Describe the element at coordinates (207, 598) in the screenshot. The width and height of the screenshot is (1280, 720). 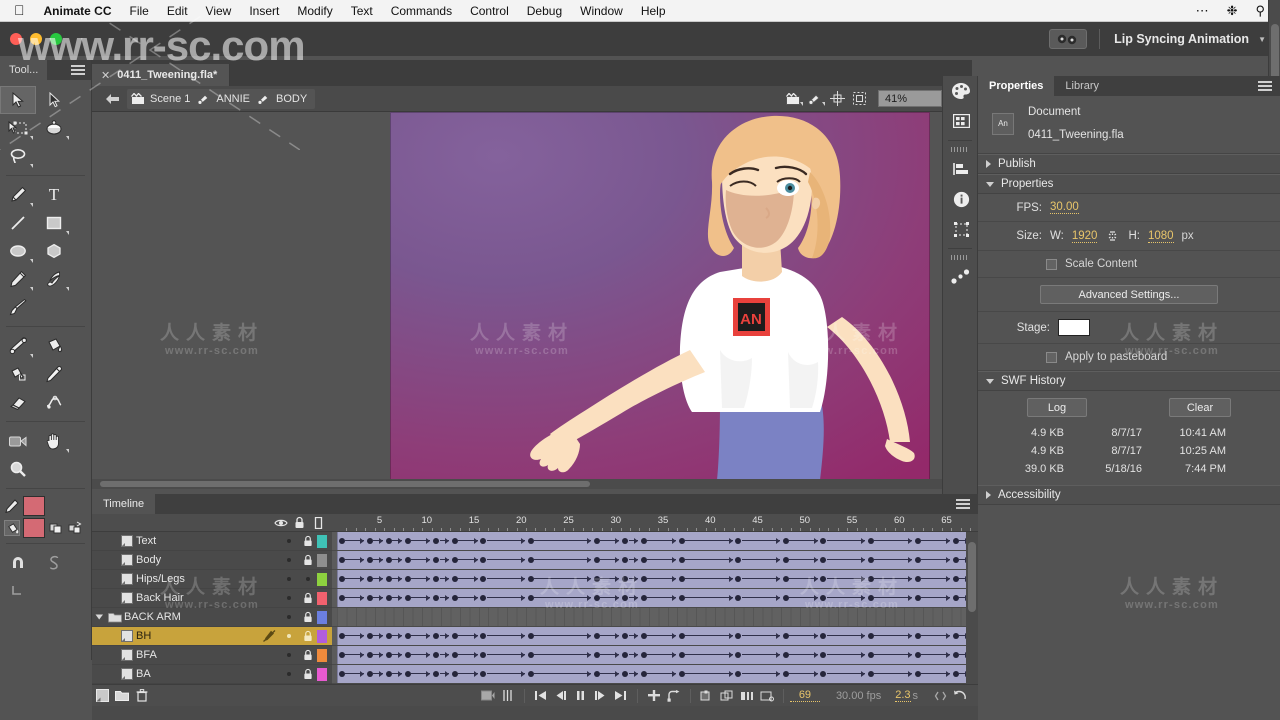
I see `layer-name: Back Hair` at that location.